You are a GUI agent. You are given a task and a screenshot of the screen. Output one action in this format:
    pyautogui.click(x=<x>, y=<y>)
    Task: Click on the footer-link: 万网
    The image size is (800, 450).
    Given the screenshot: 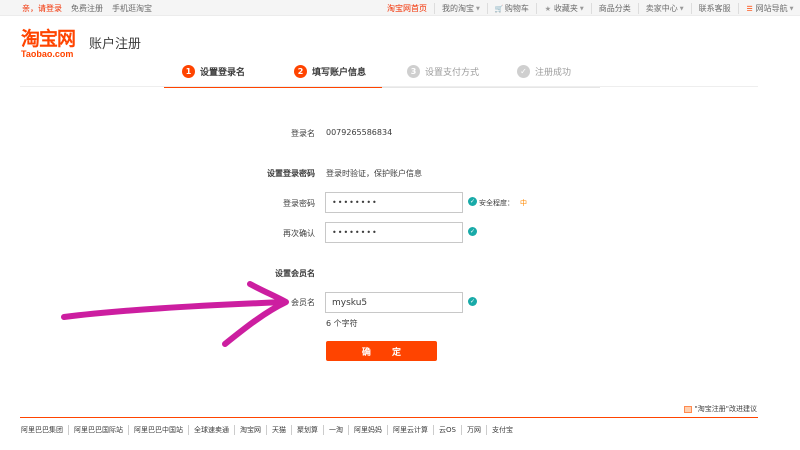 What is the action you would take?
    pyautogui.click(x=473, y=430)
    